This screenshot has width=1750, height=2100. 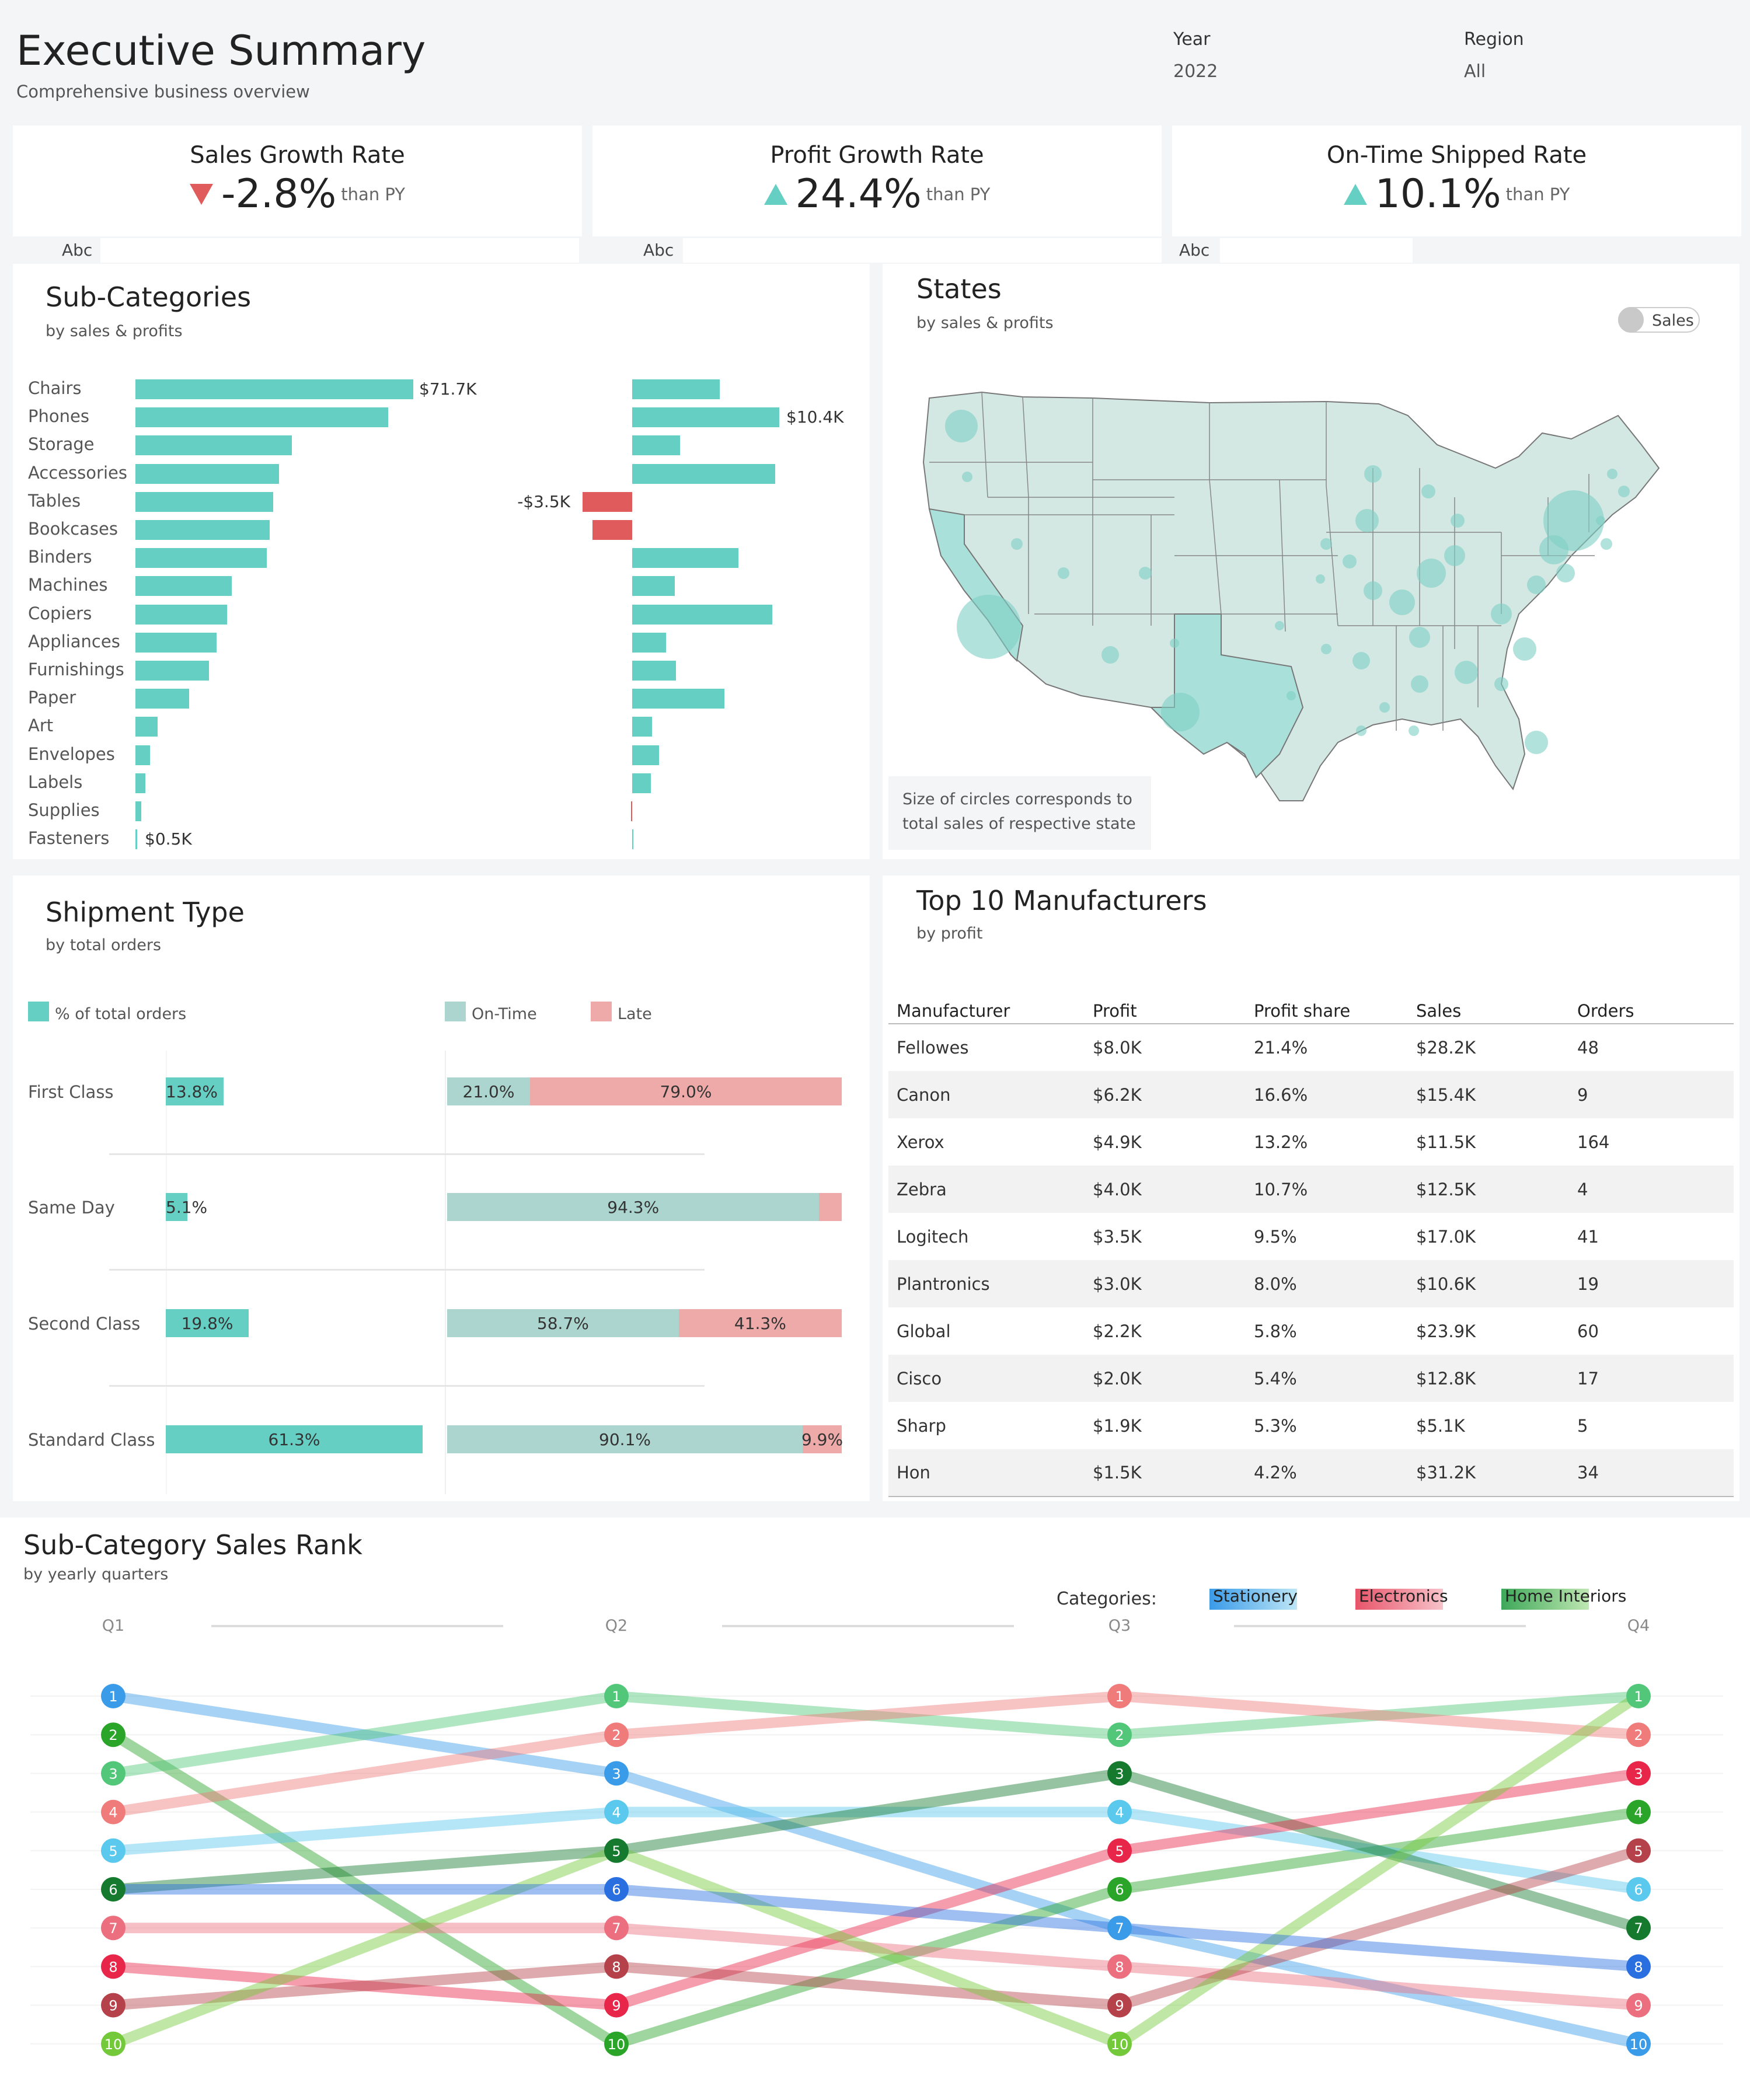 What do you see at coordinates (1355, 194) in the screenshot?
I see `up-triangle-icon` at bounding box center [1355, 194].